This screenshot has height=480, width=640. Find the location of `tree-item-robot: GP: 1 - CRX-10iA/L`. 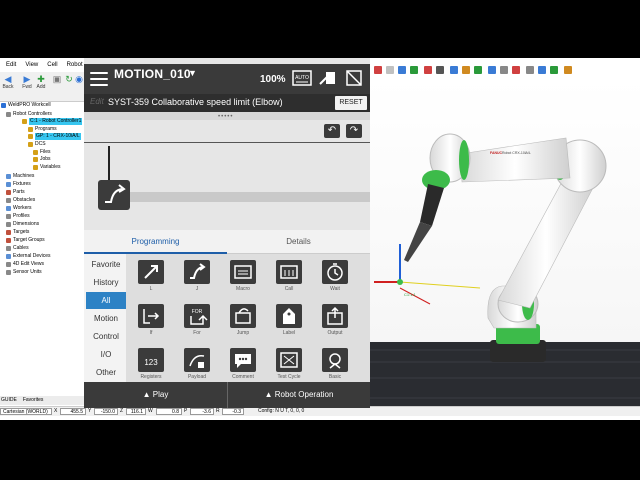

tree-item-robot: GP: 1 - CRX-10iA/L is located at coordinates (54, 136).